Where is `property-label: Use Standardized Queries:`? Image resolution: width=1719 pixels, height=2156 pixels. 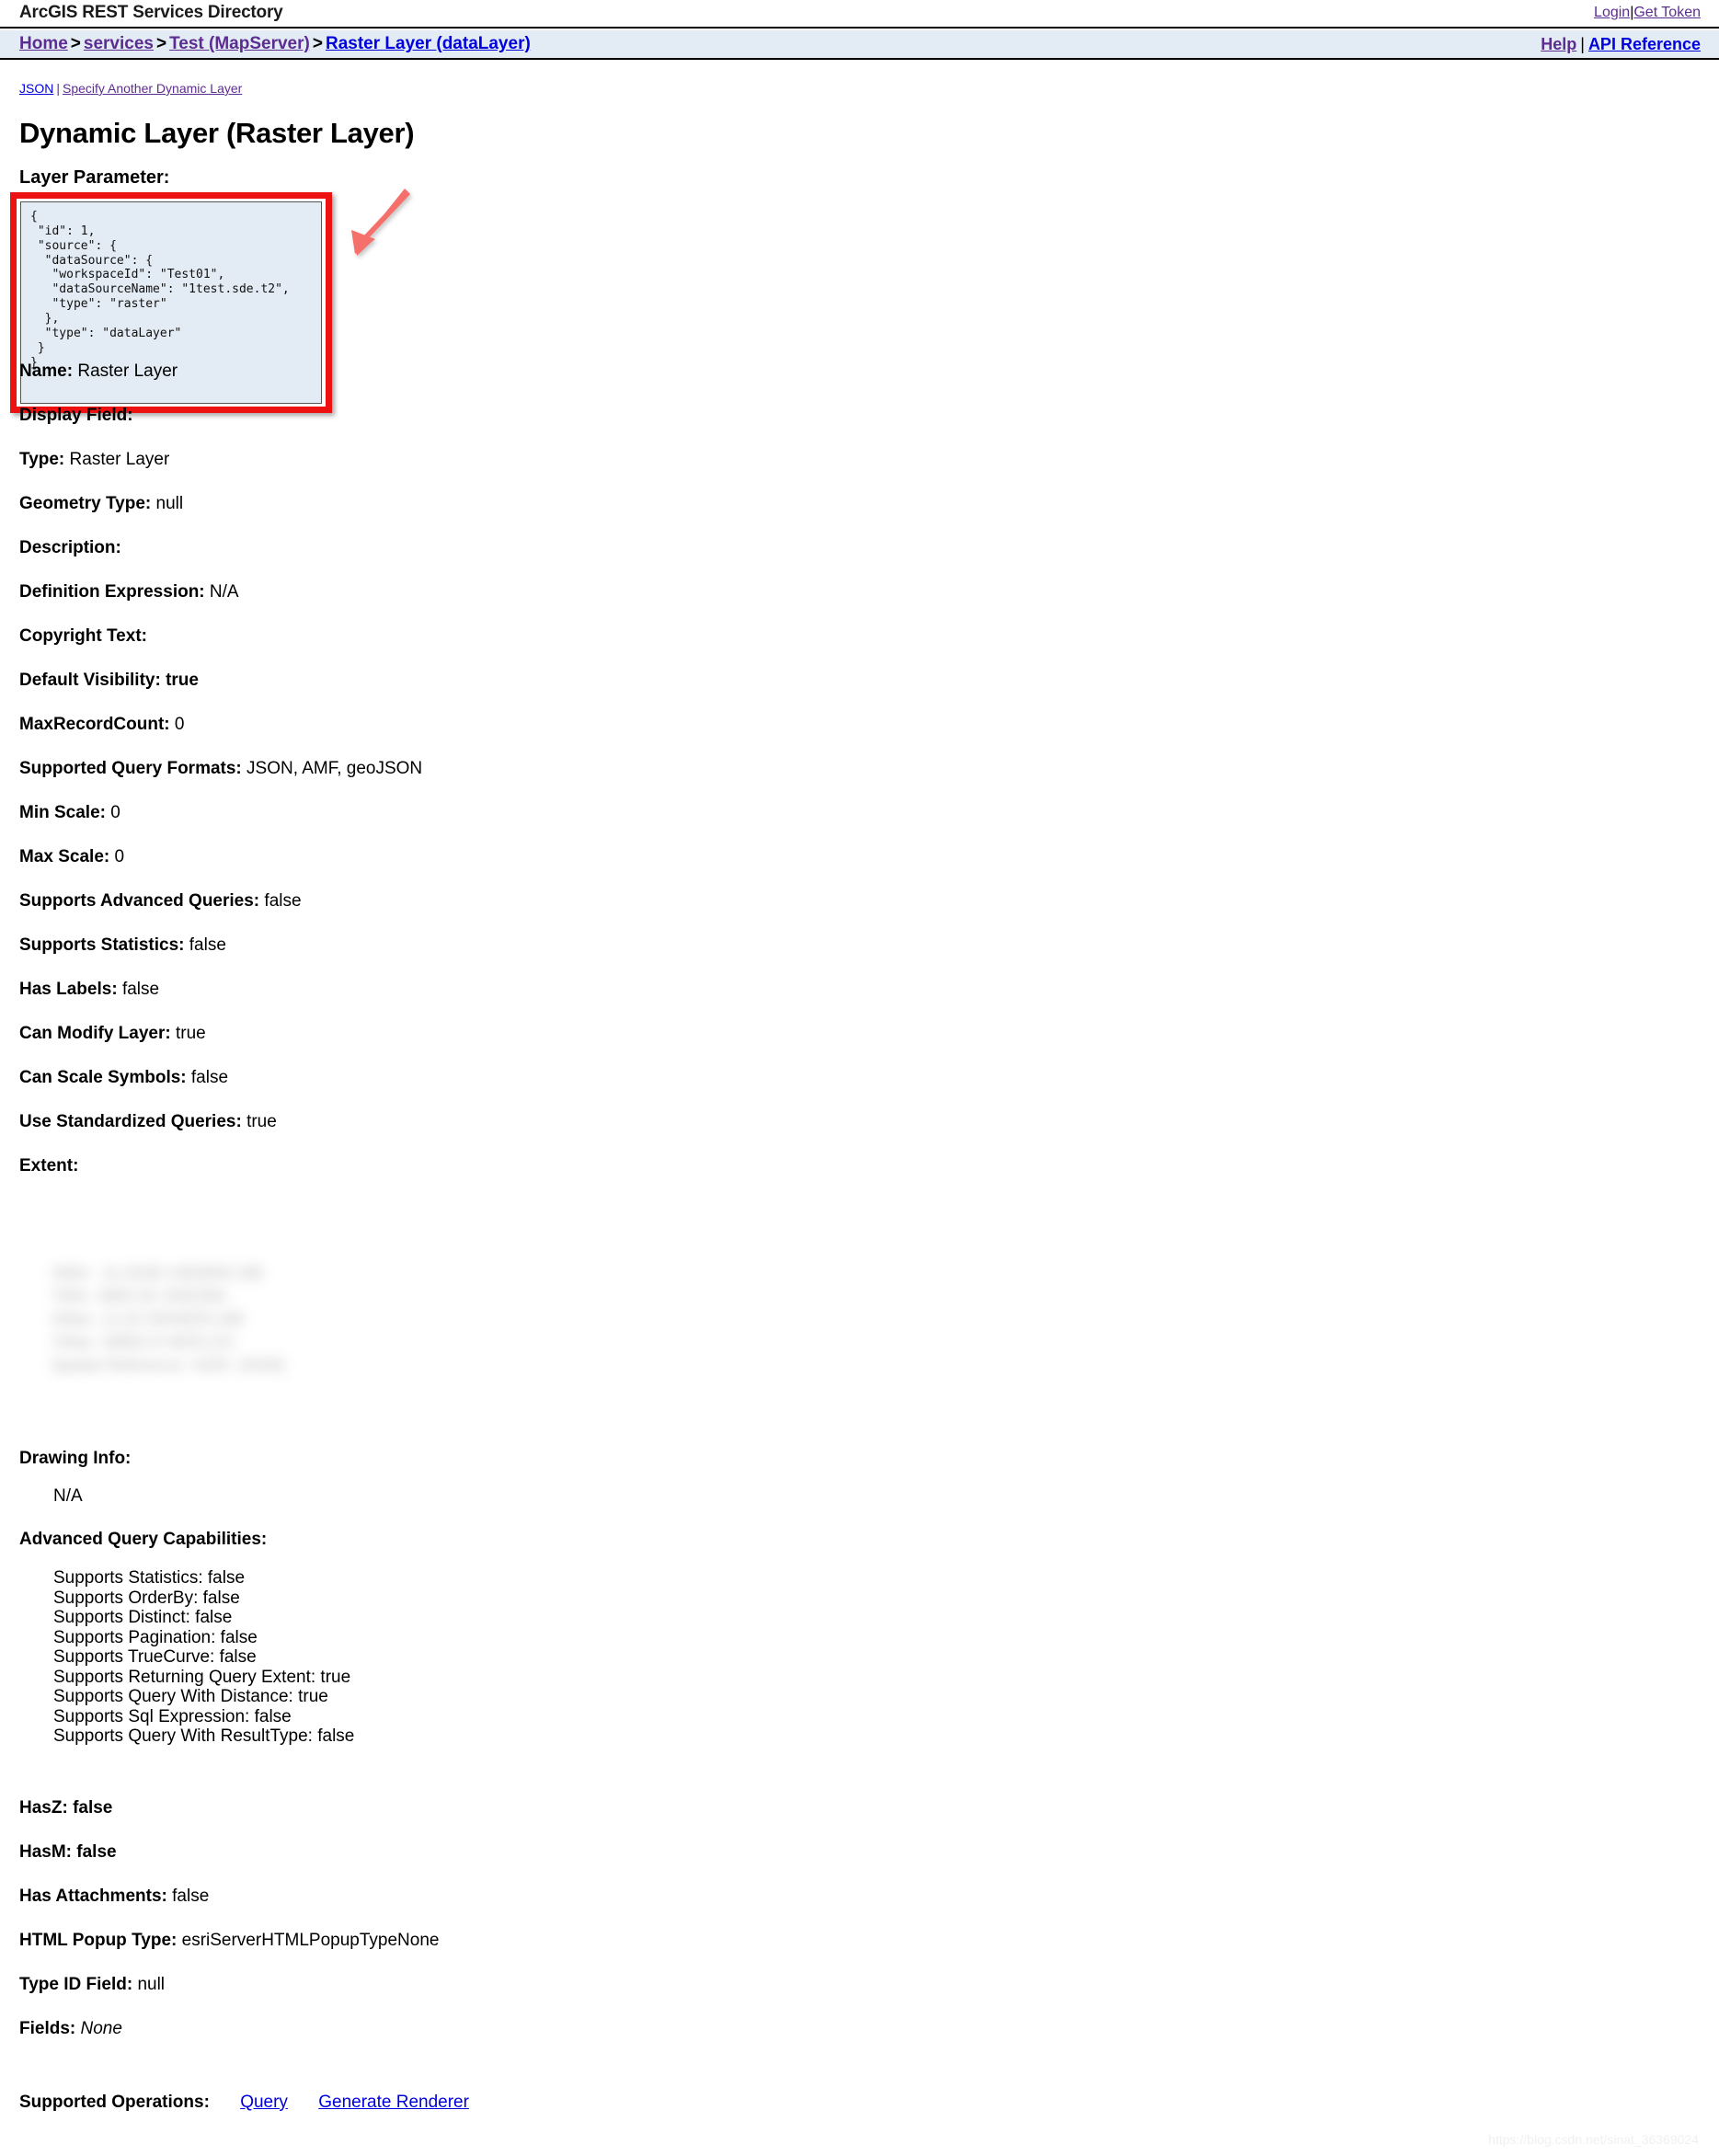
property-label: Use Standardized Queries: is located at coordinates (130, 1121).